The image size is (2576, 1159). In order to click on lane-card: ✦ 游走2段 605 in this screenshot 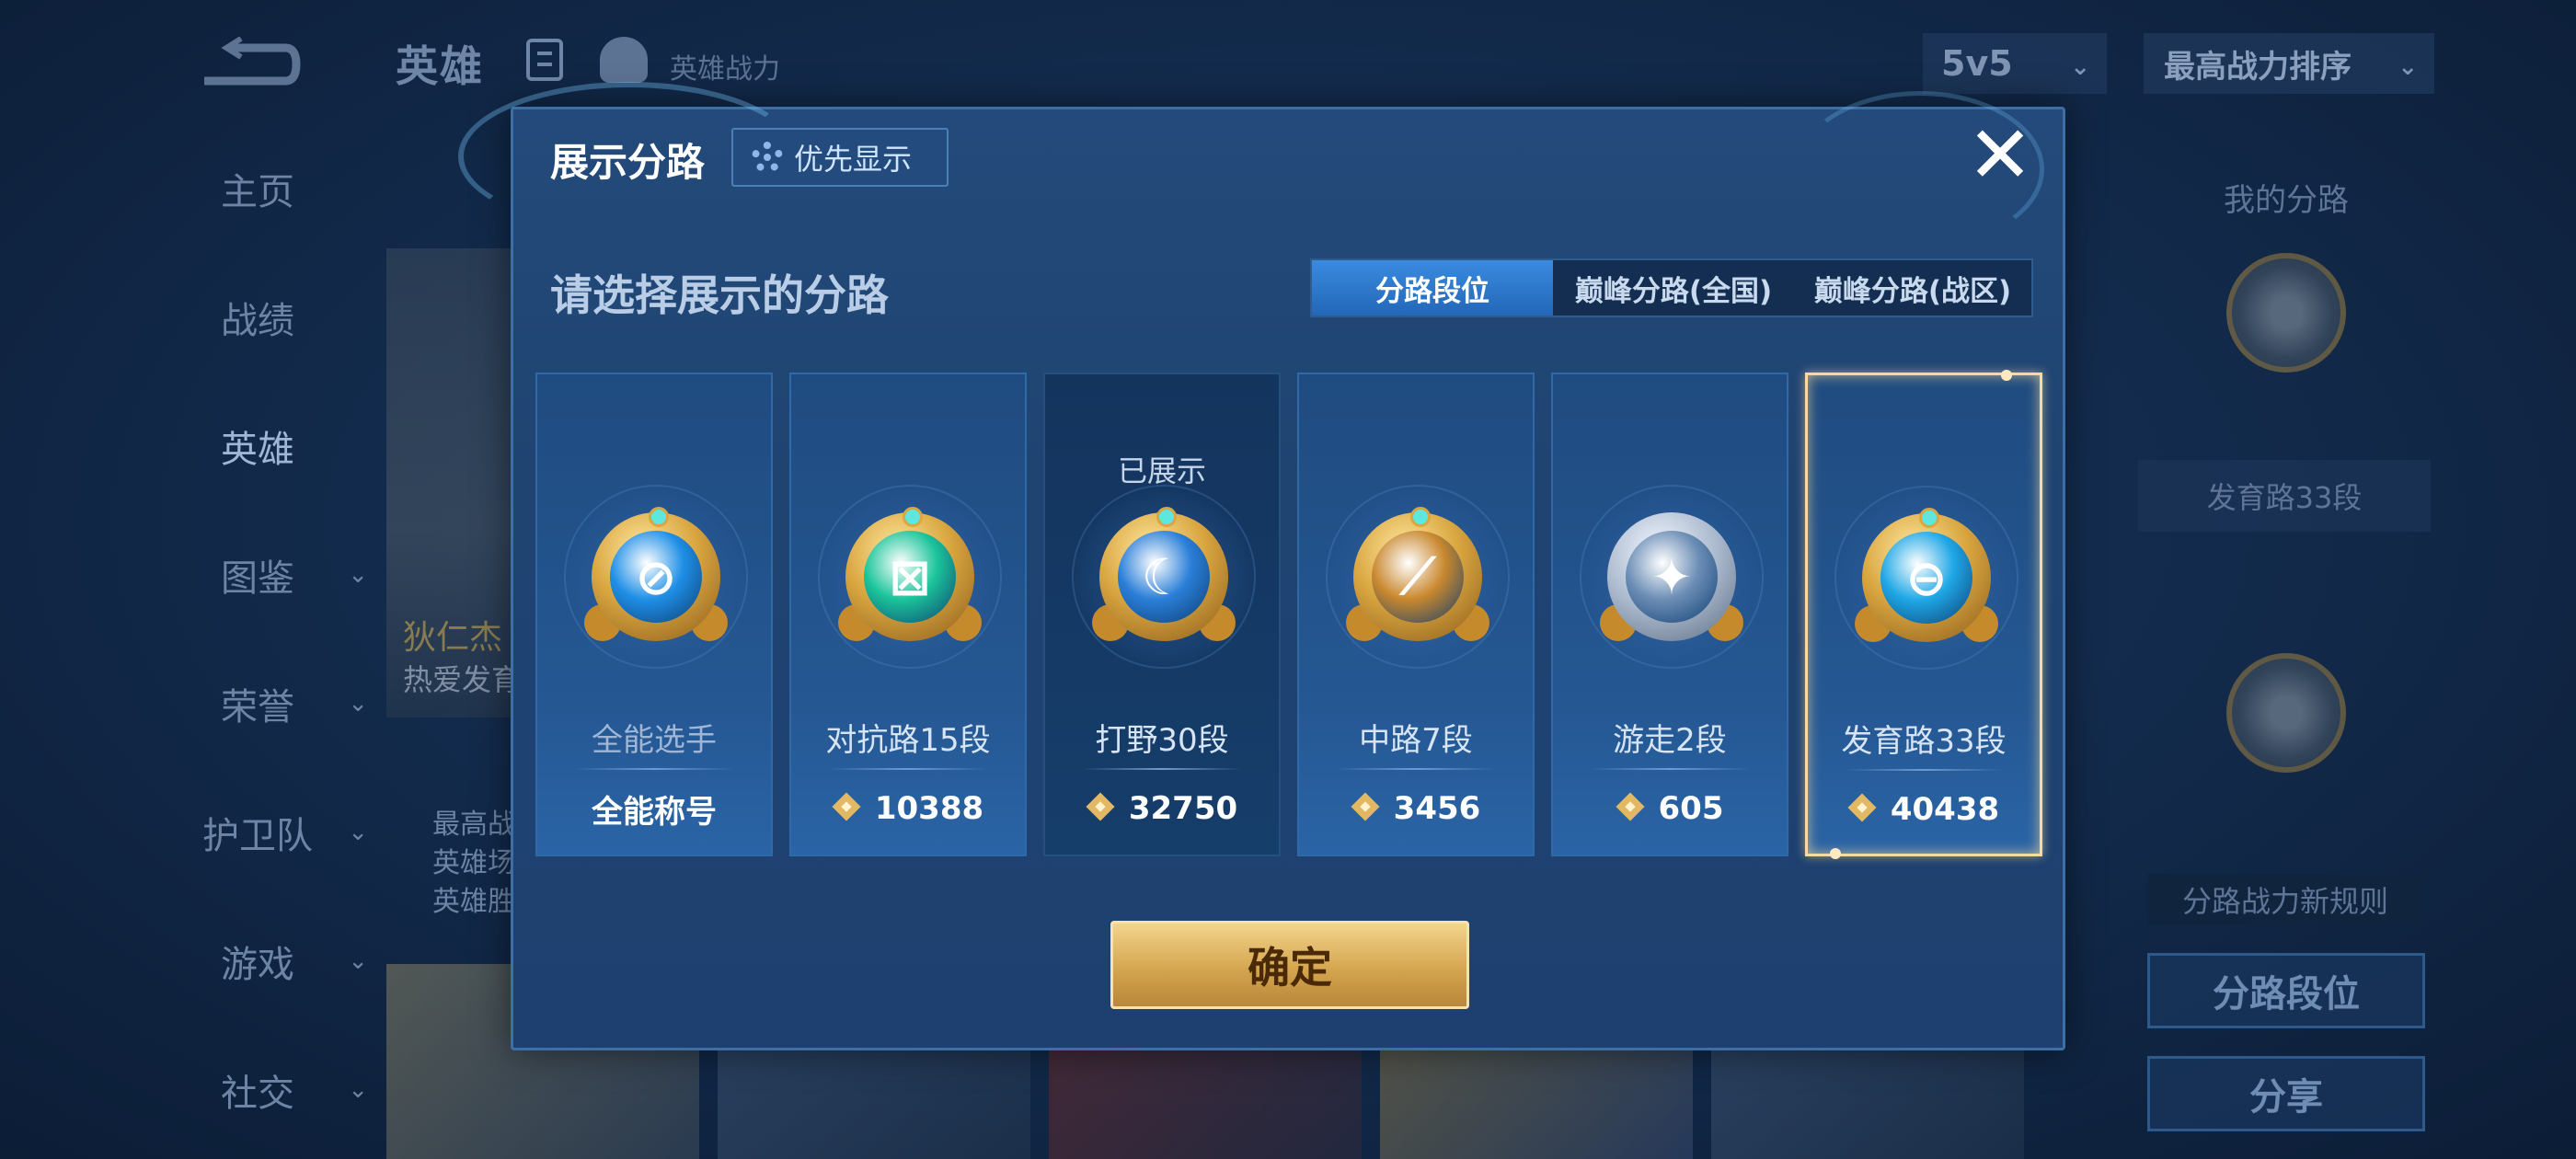, I will do `click(1669, 614)`.